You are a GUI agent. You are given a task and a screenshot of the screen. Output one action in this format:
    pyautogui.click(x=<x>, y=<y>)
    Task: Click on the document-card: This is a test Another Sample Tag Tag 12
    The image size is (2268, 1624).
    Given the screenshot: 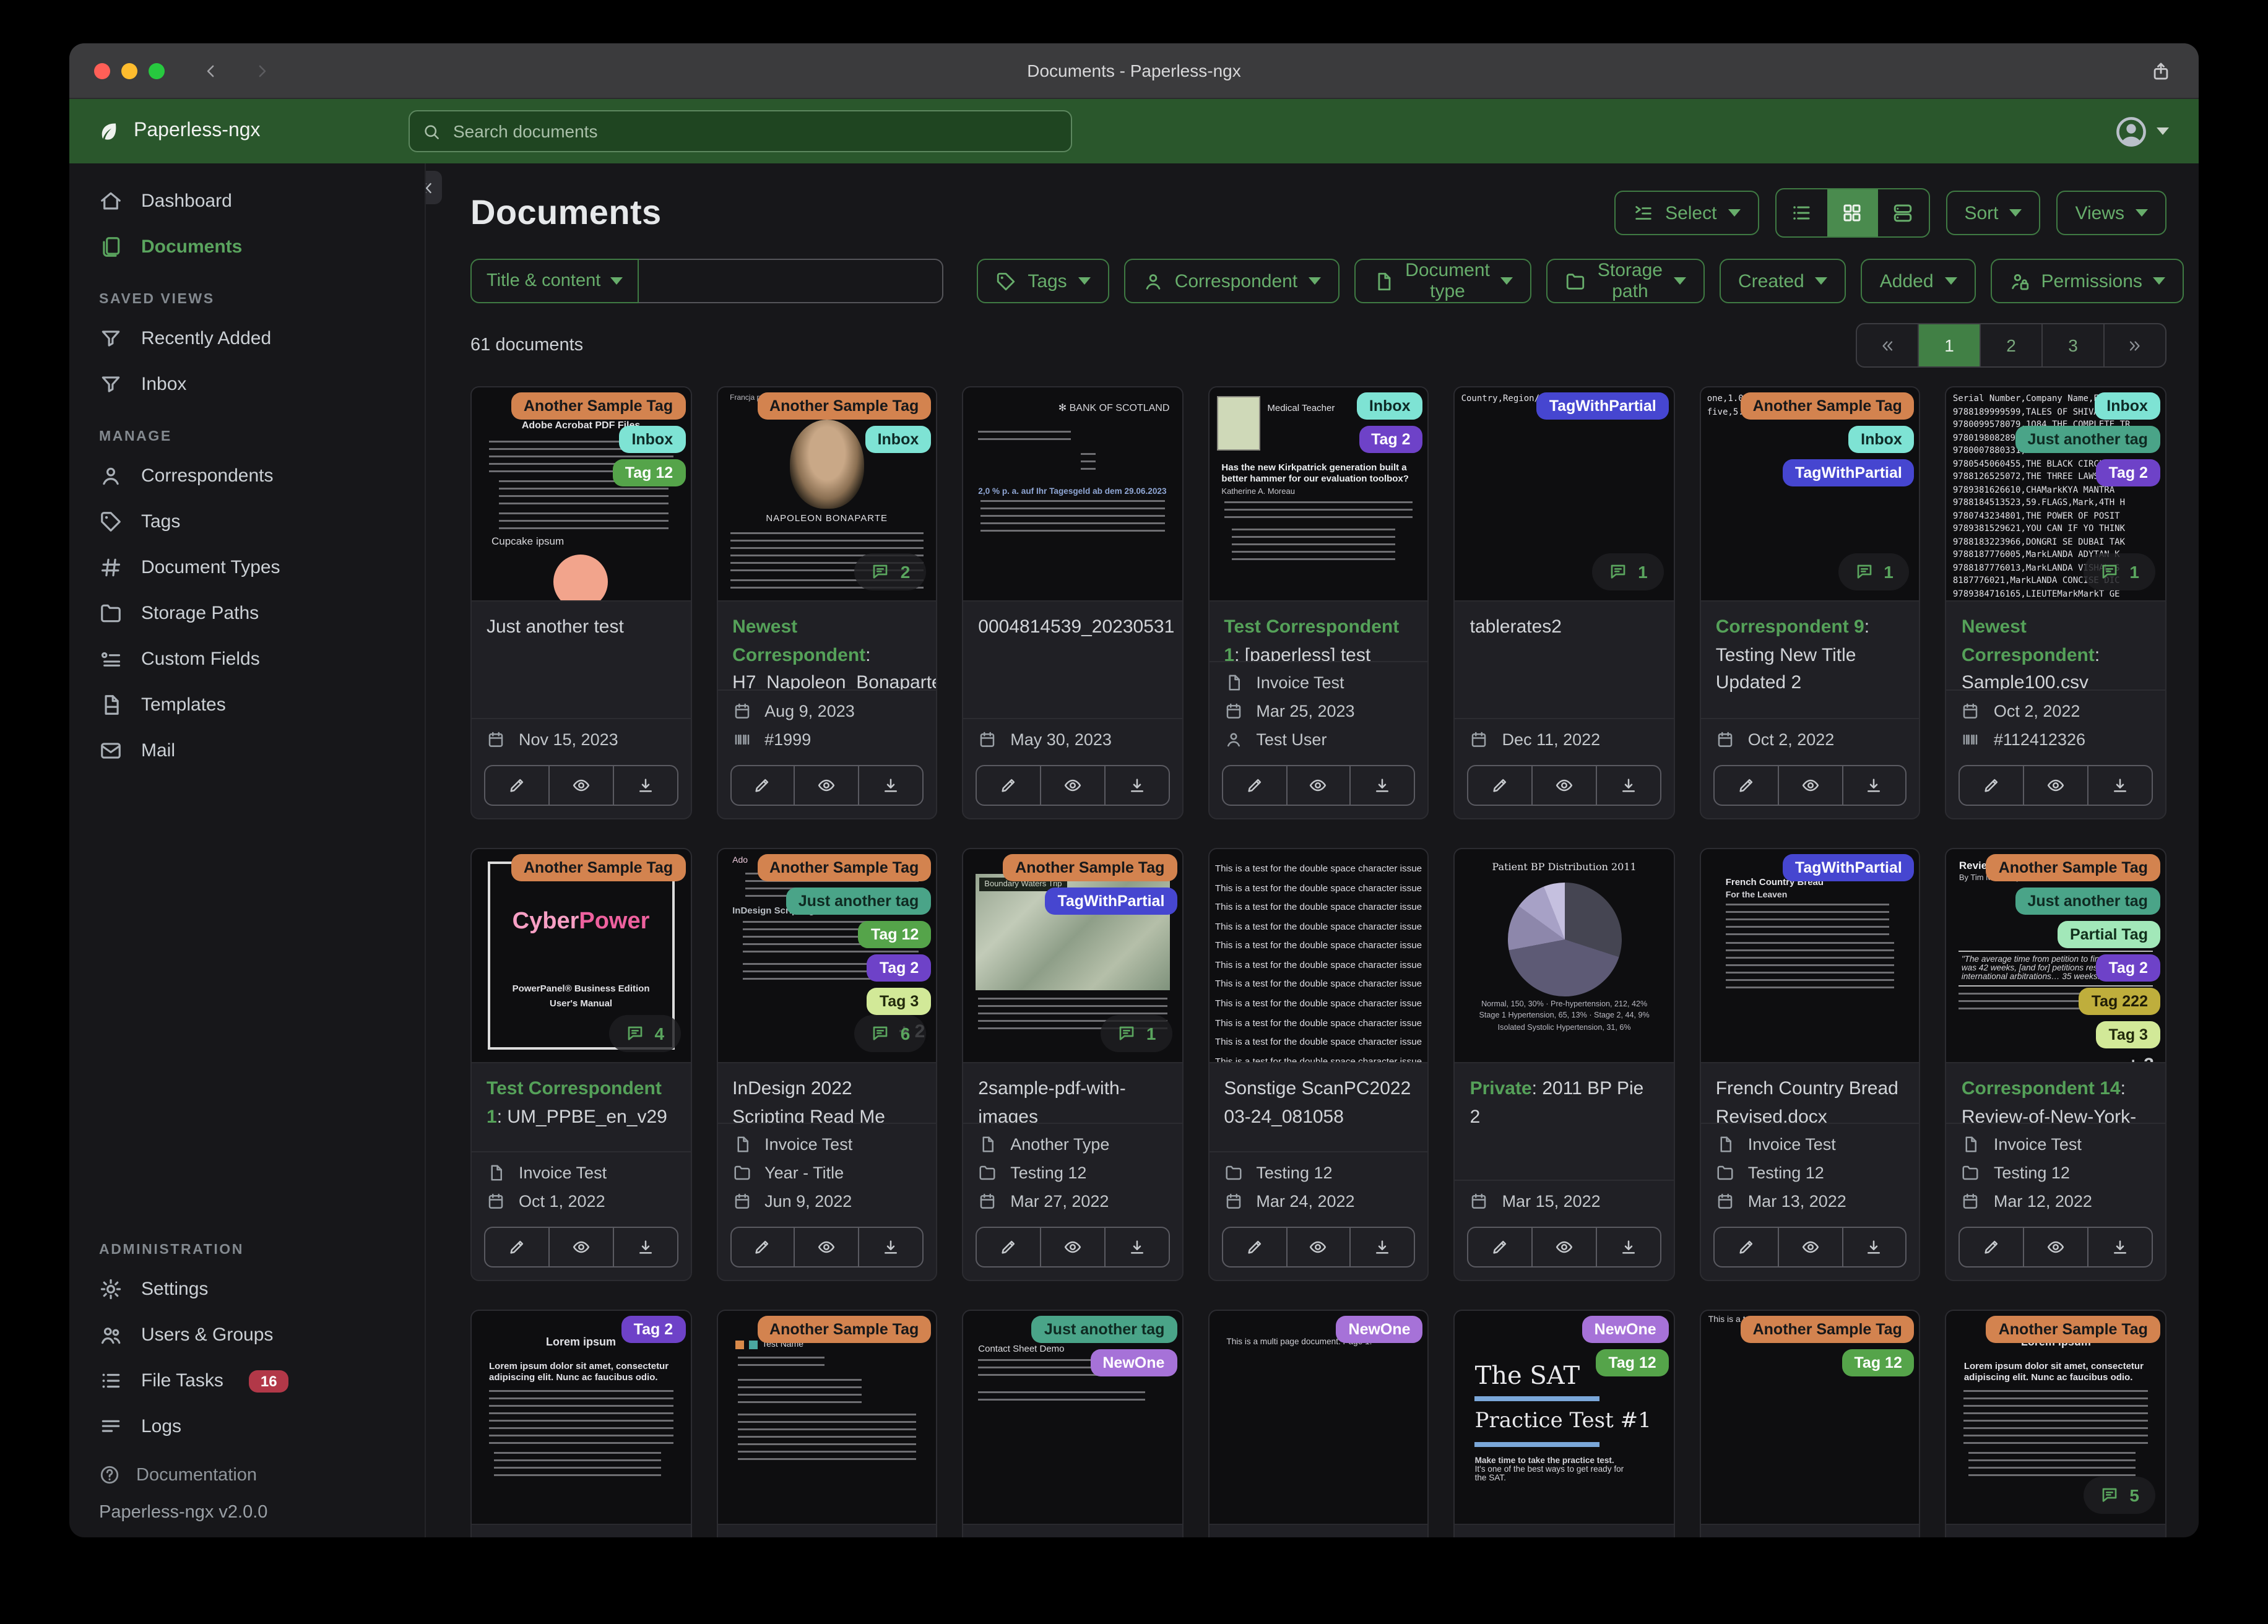 What is the action you would take?
    pyautogui.click(x=1810, y=1423)
    